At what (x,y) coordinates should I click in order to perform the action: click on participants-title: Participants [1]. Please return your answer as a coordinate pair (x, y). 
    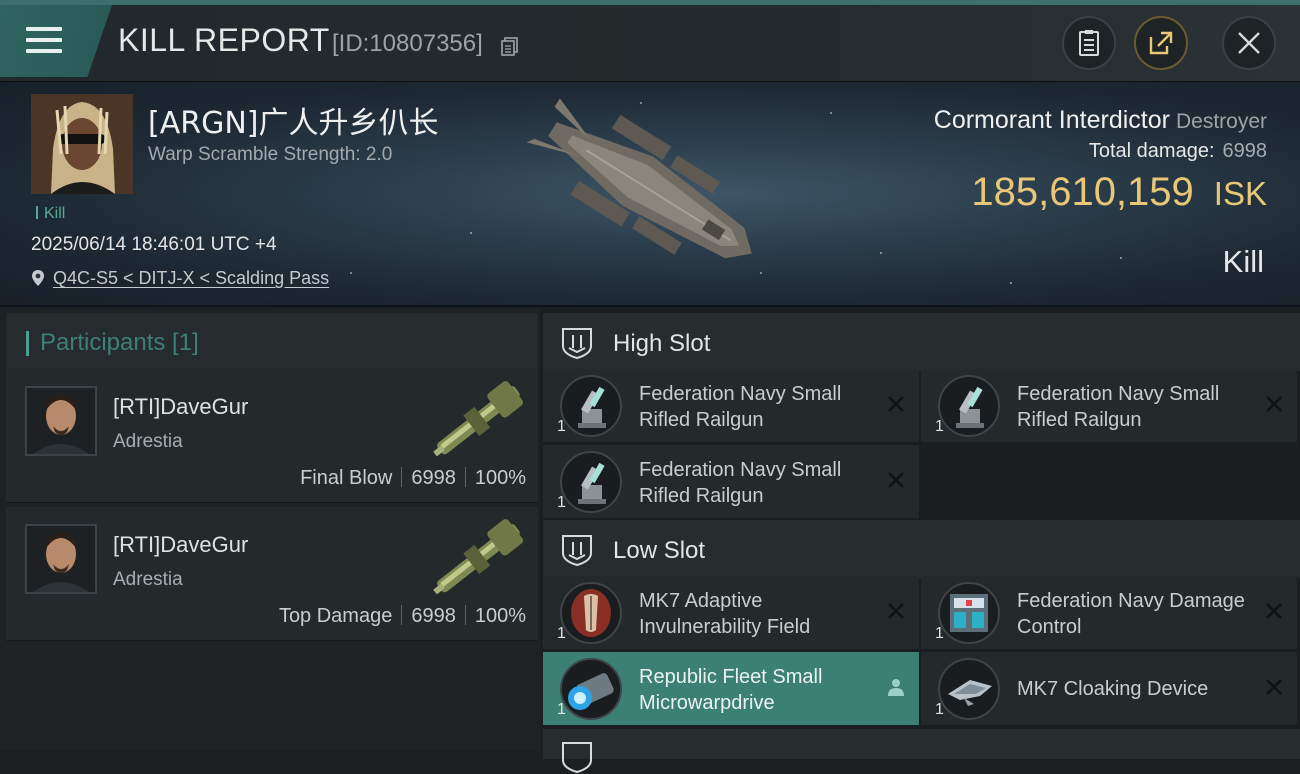
    Looking at the image, I should click on (119, 342).